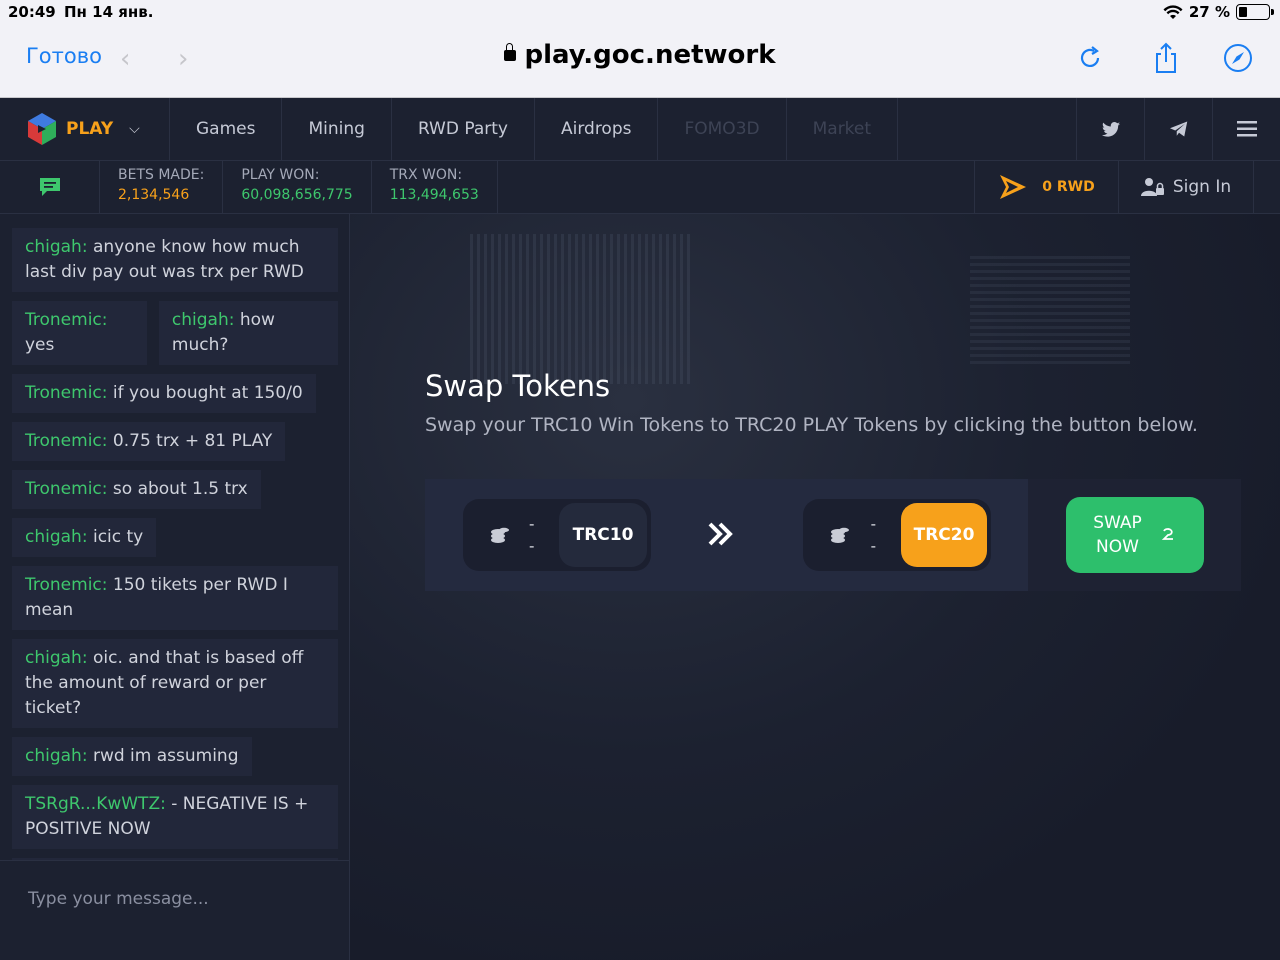 This screenshot has height=960, width=1280. I want to click on nav-fomo3d: FOMO3D, so click(722, 129).